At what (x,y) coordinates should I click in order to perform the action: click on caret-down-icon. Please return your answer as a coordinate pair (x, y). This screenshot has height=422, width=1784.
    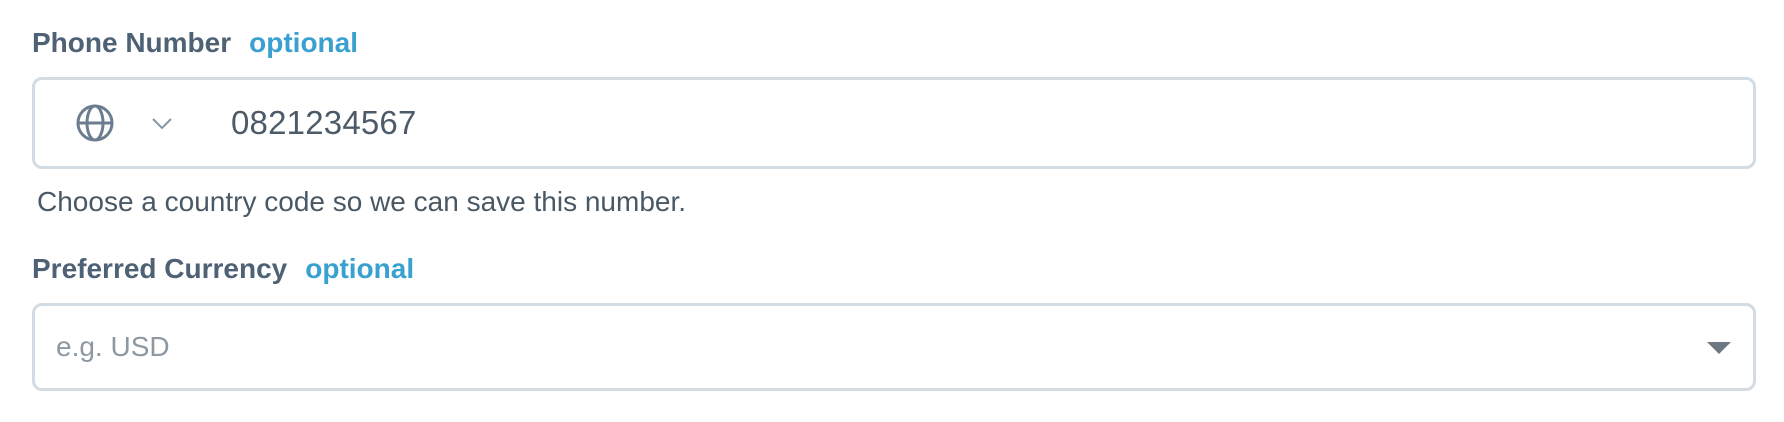
    Looking at the image, I should click on (1719, 348).